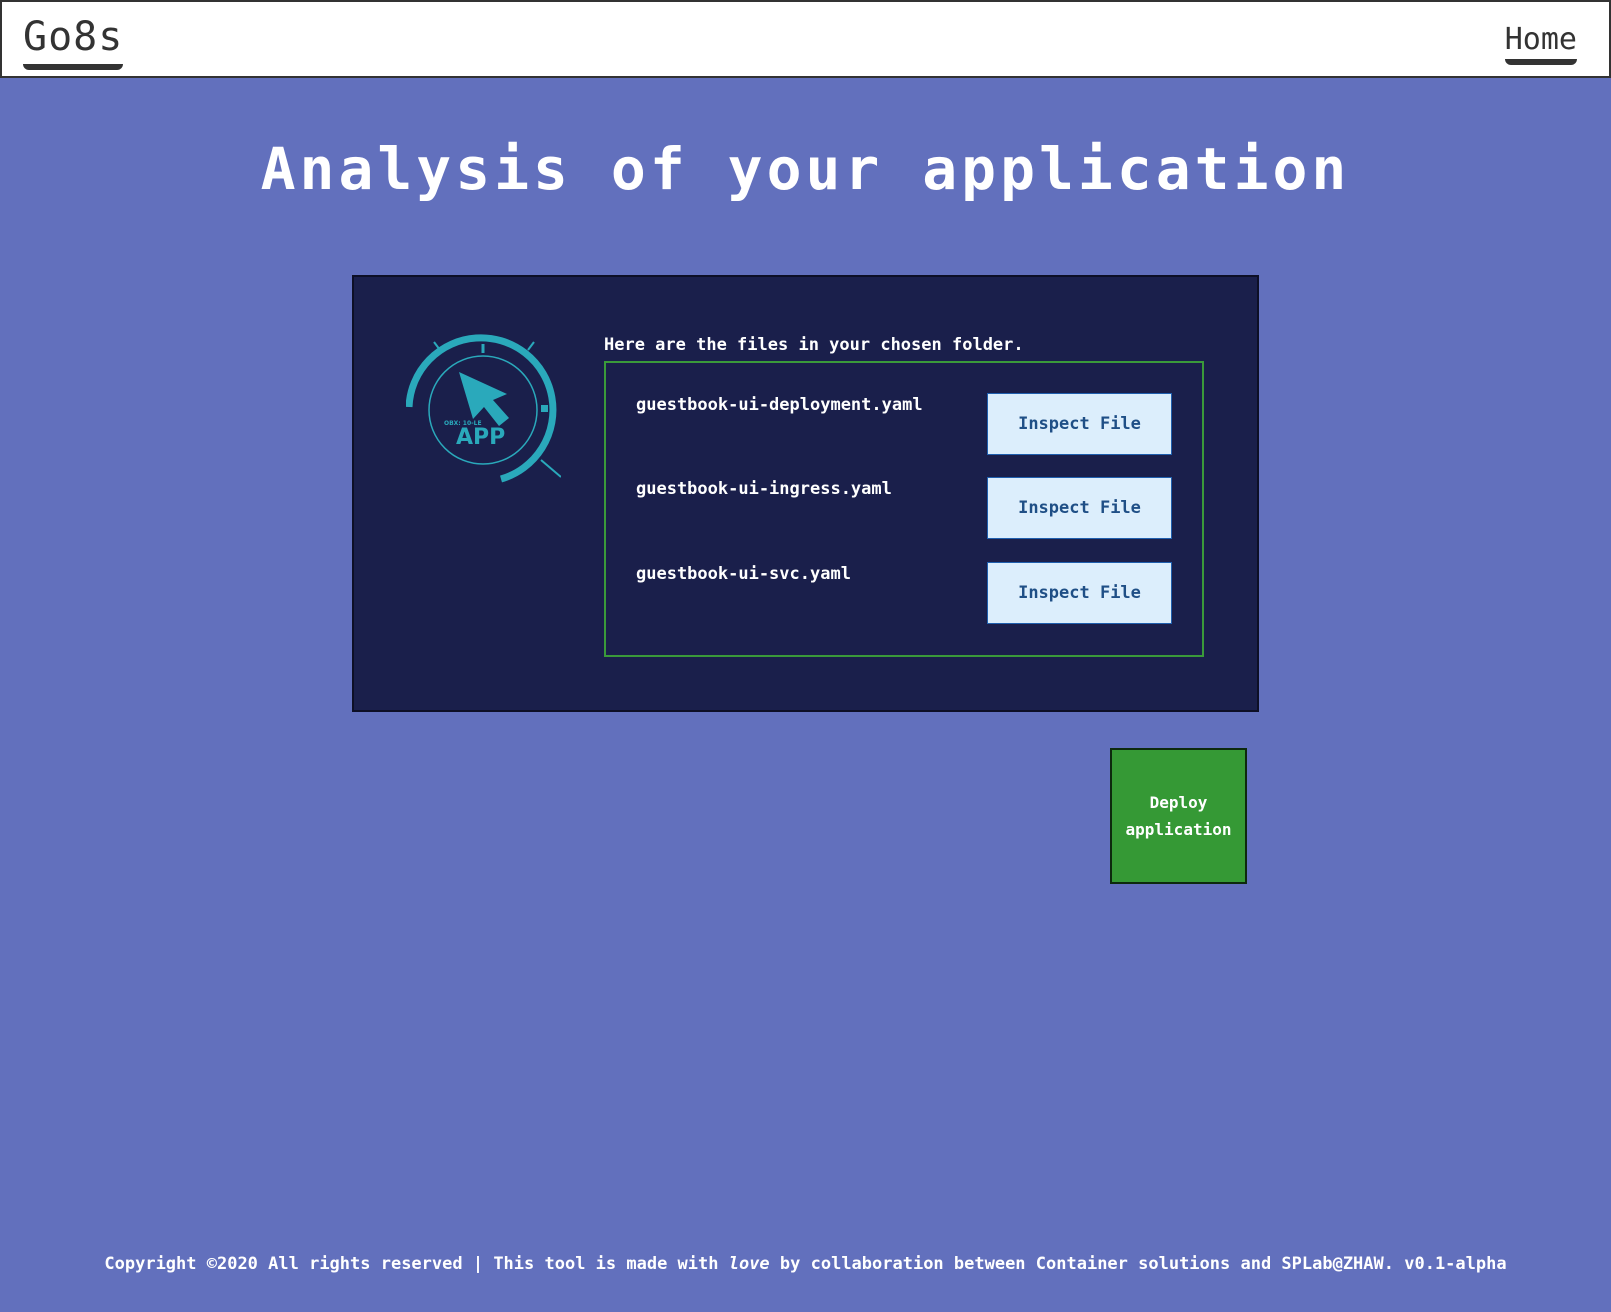  What do you see at coordinates (483, 408) in the screenshot?
I see `app-logo-icon: OBX: 10-LE APP` at bounding box center [483, 408].